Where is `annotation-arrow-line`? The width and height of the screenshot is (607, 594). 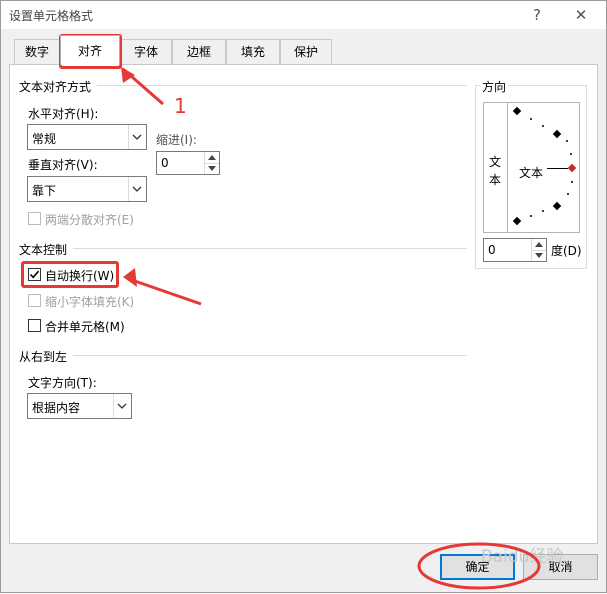 annotation-arrow-line is located at coordinates (165, 291).